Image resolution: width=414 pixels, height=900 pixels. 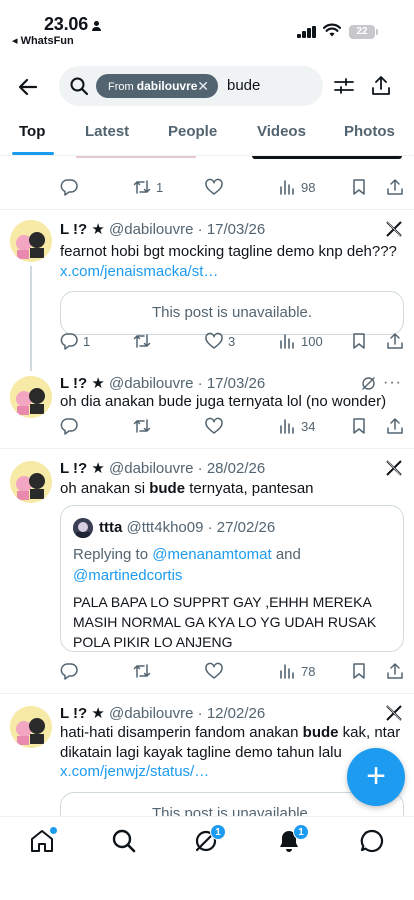 I want to click on nav-messages, so click(x=372, y=841).